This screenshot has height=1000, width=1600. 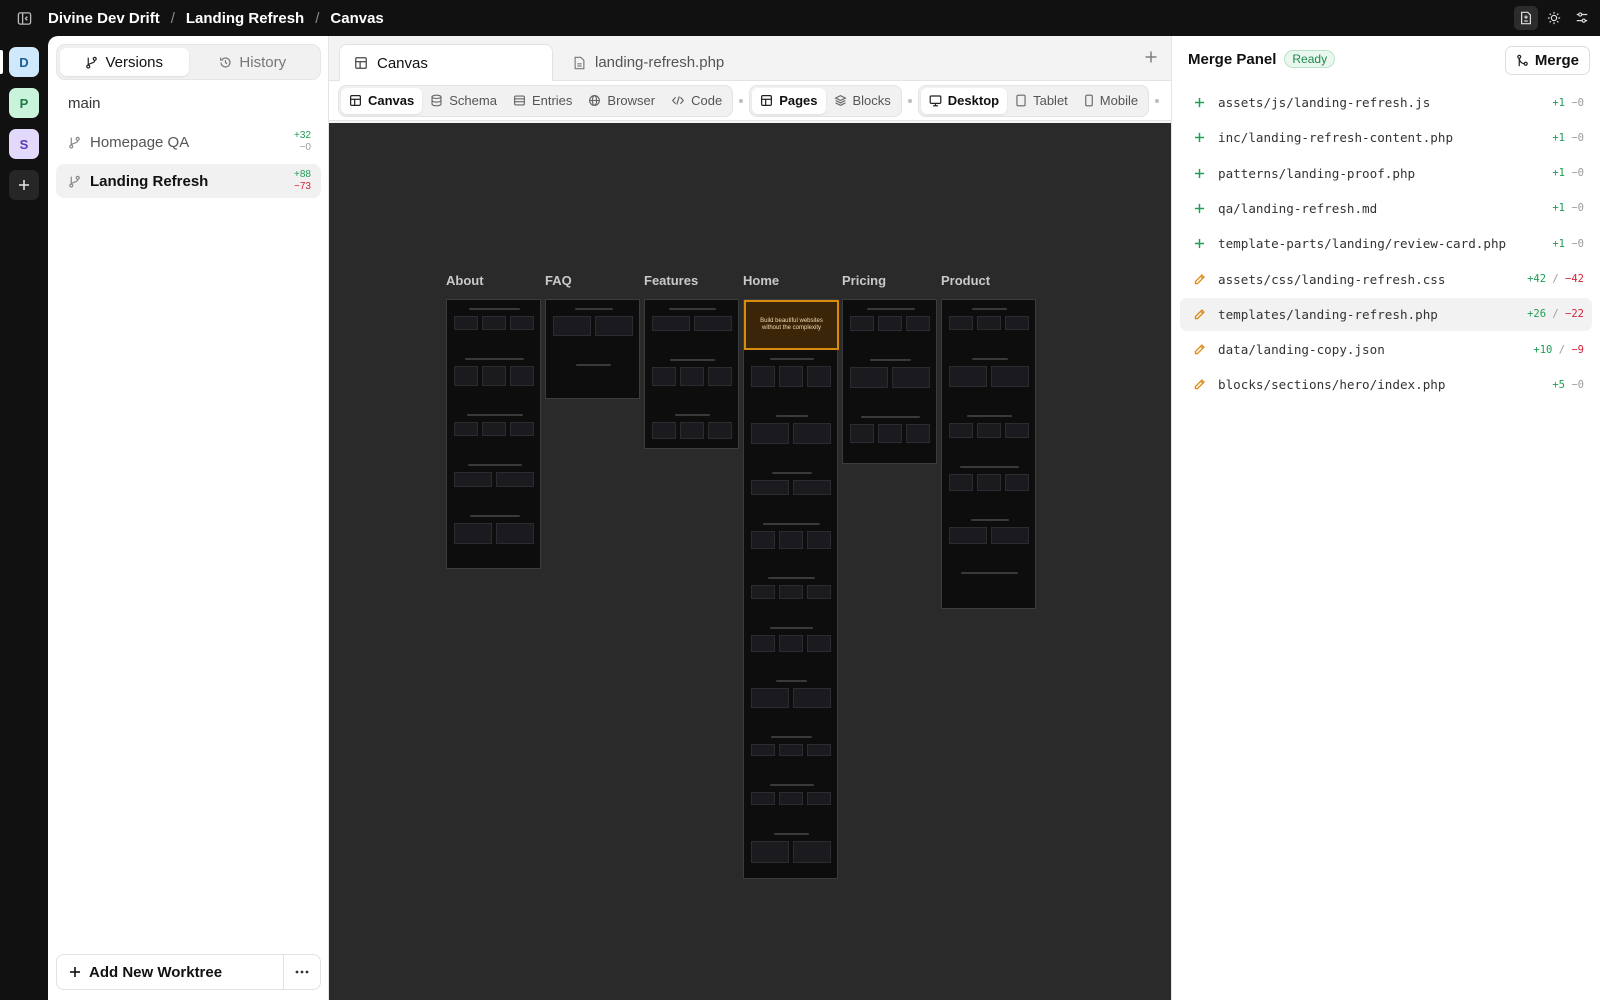 I want to click on file-diff-icon, so click(x=1526, y=18).